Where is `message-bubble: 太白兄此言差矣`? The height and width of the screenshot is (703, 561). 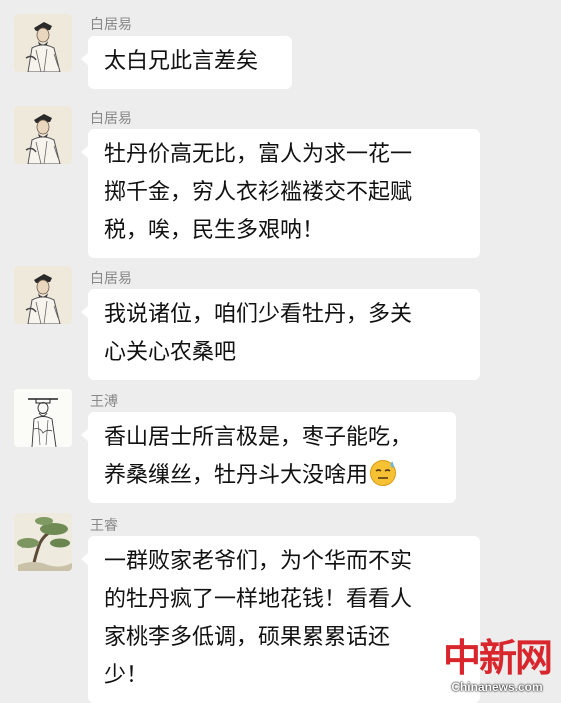
message-bubble: 太白兄此言差矣 is located at coordinates (186, 62).